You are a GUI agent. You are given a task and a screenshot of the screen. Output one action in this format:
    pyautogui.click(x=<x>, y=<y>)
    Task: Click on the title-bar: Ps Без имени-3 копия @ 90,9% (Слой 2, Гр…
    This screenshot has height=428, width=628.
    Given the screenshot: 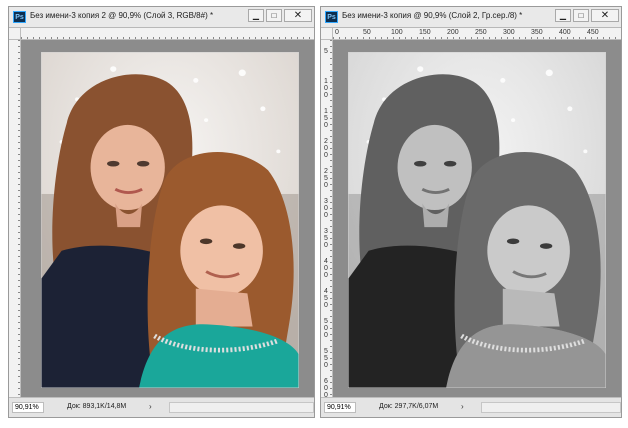 What is the action you would take?
    pyautogui.click(x=471, y=17)
    